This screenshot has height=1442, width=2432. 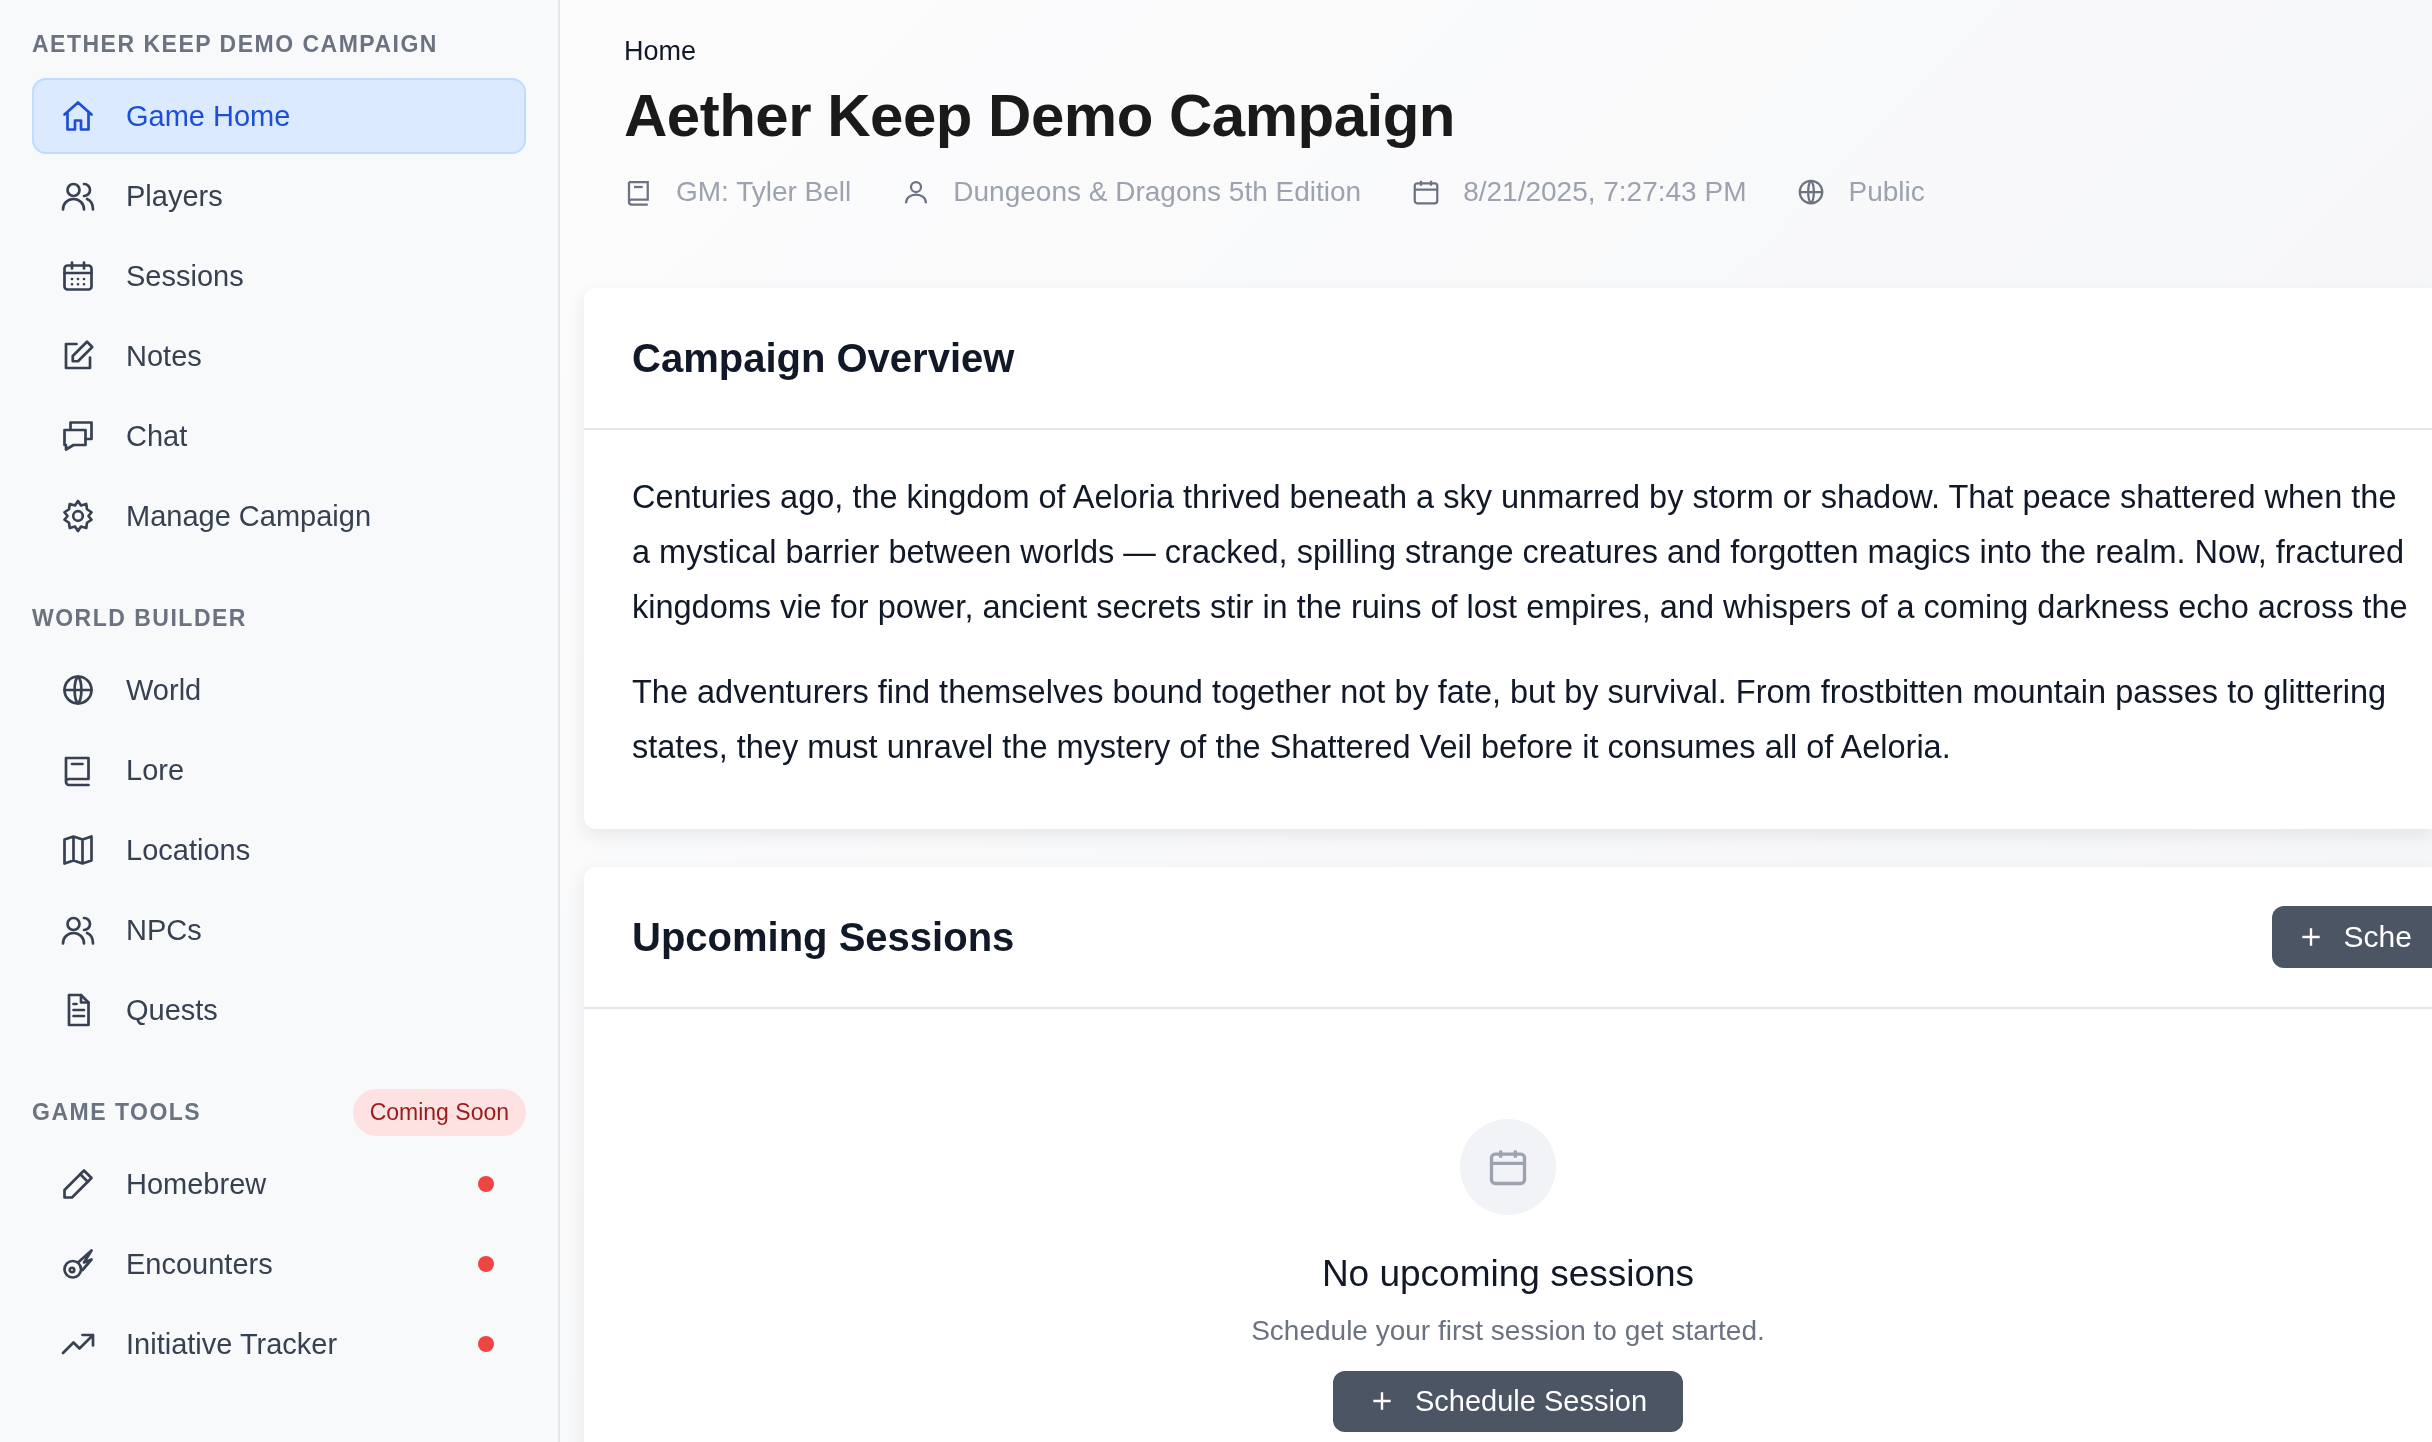 I want to click on nav-item: Manage Campaign, so click(x=279, y=516).